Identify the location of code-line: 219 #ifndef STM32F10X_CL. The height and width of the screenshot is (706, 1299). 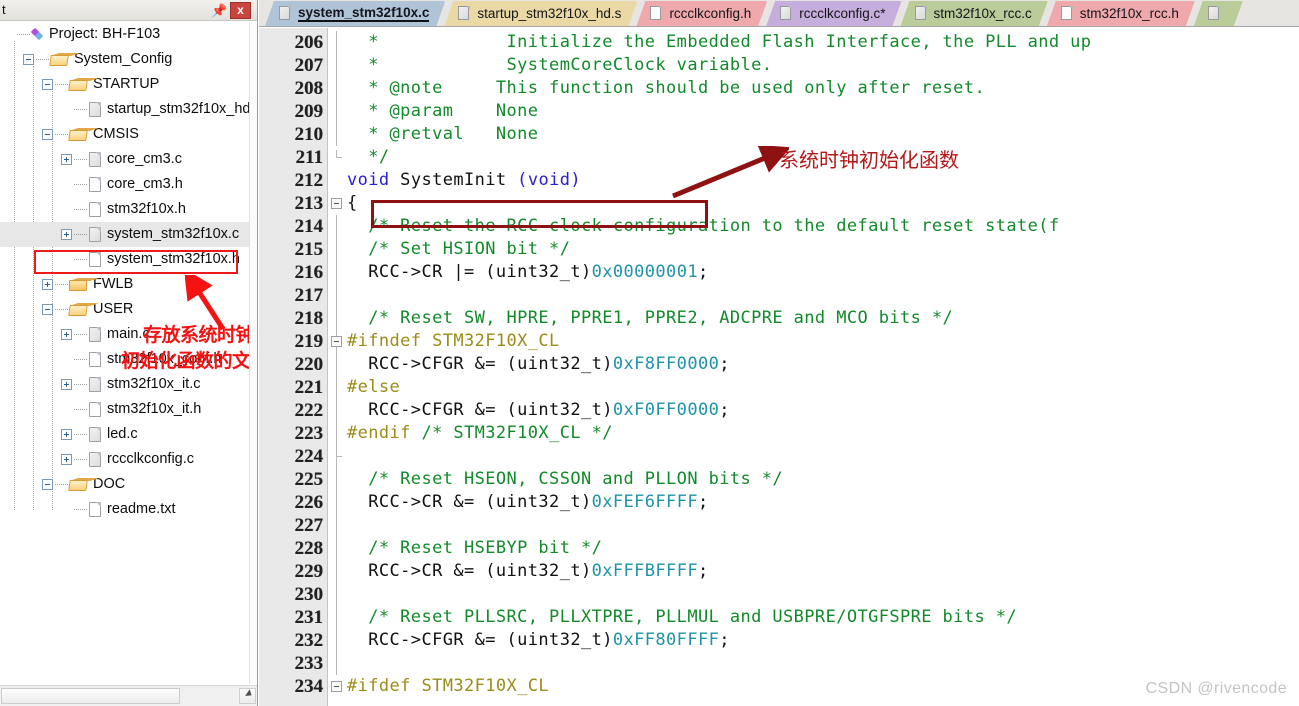
(779, 341).